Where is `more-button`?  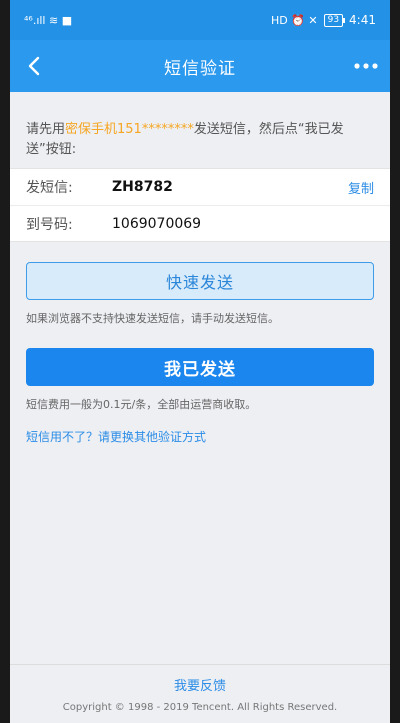
more-button is located at coordinates (366, 66).